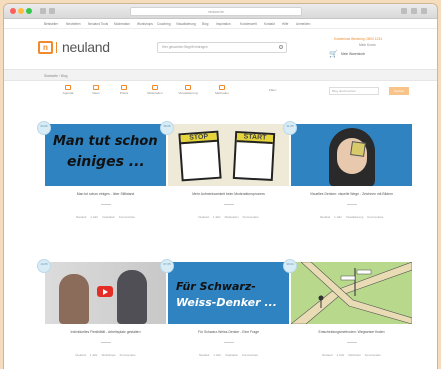 The height and width of the screenshot is (369, 441). I want to click on logo-text: neuland, so click(86, 47).